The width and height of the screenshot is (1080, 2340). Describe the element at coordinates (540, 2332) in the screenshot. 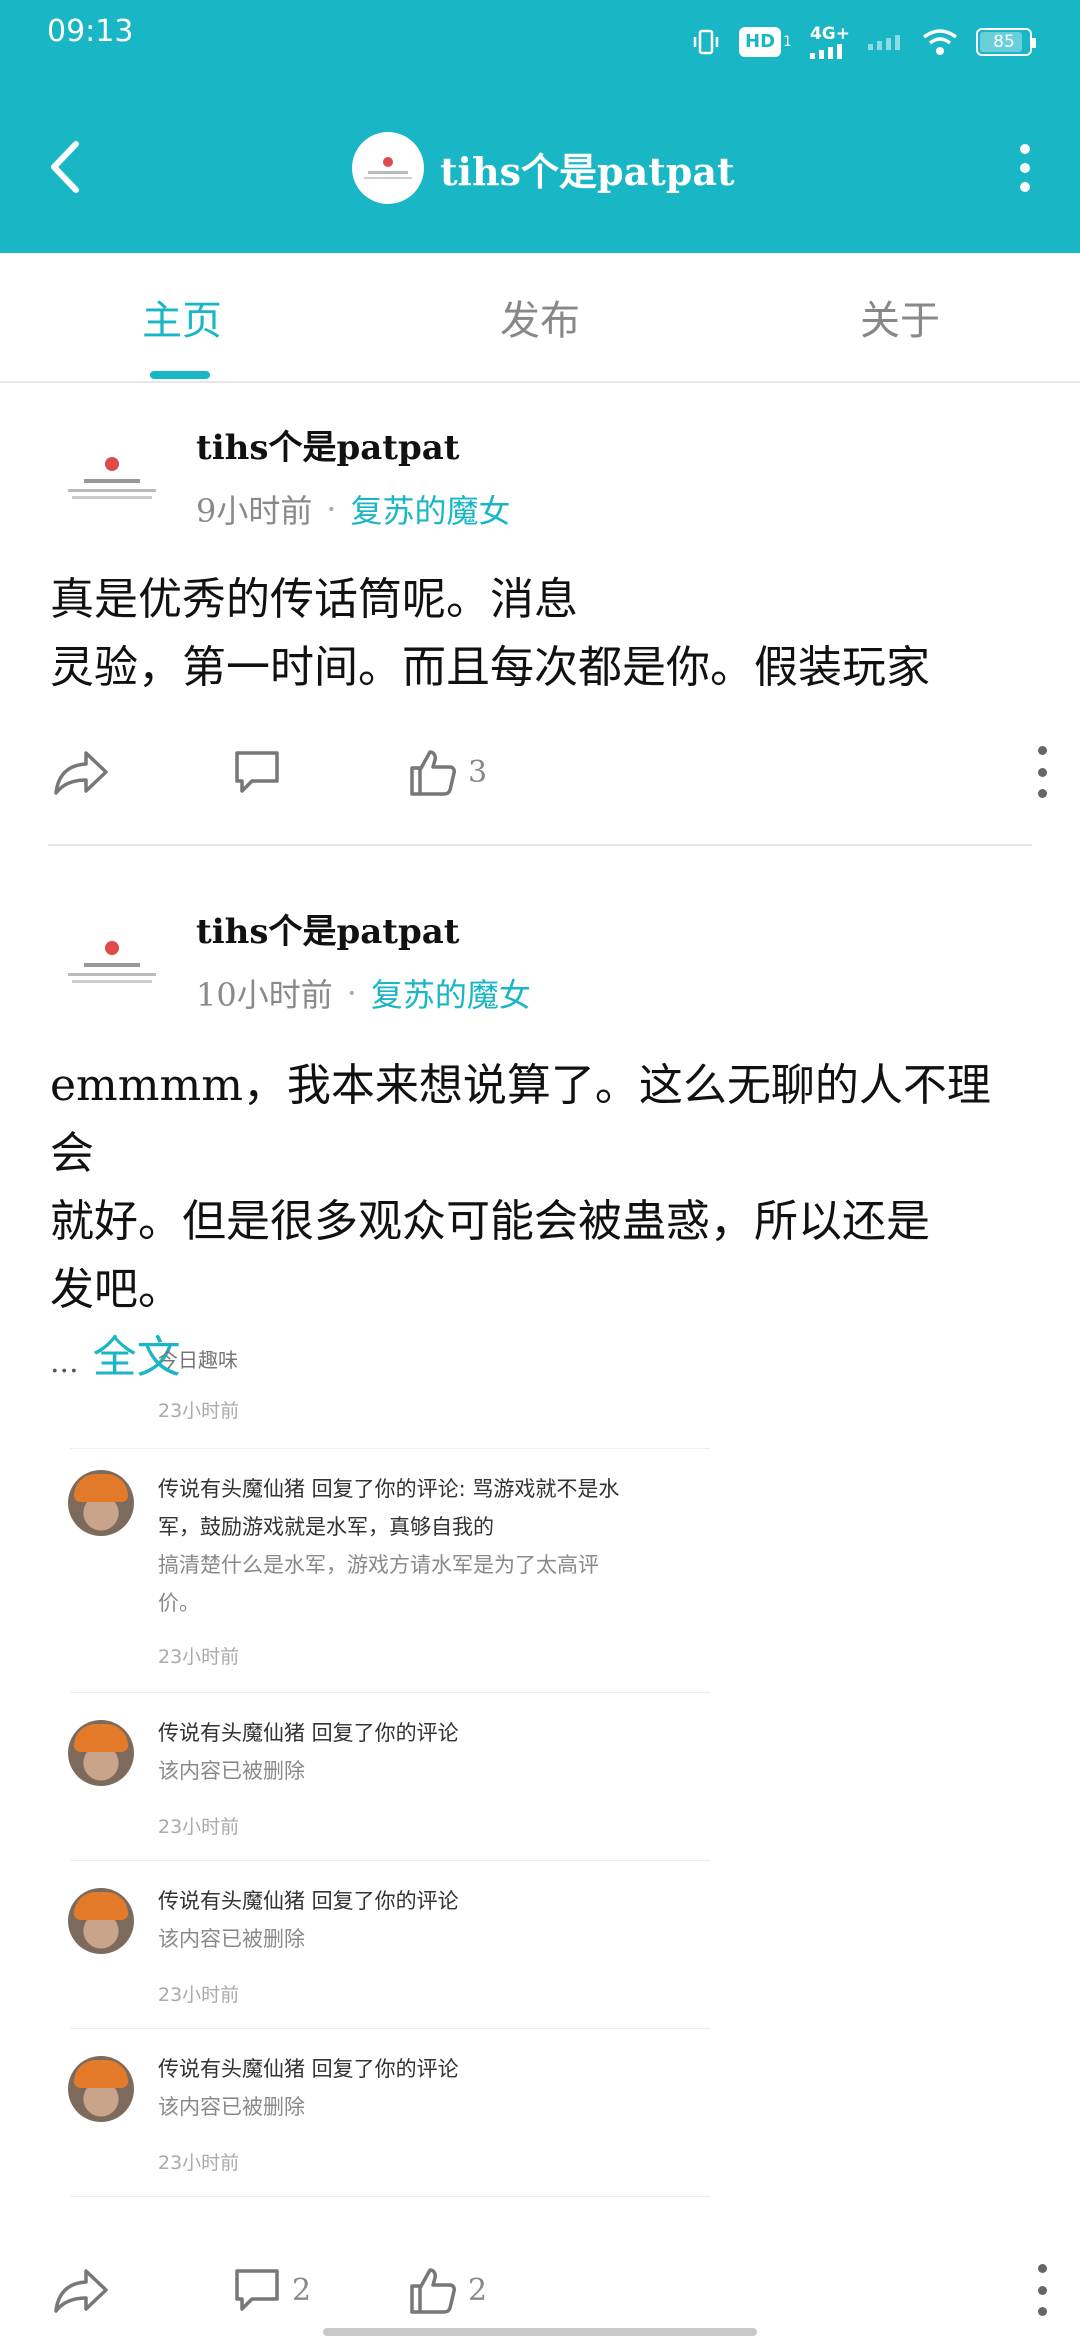

I see `home-indicator` at that location.